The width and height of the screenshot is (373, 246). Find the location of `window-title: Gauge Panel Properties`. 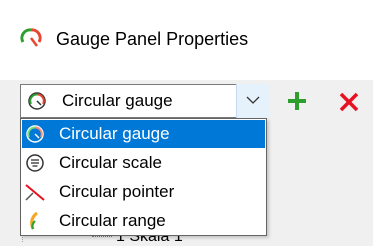

window-title: Gauge Panel Properties is located at coordinates (152, 39).